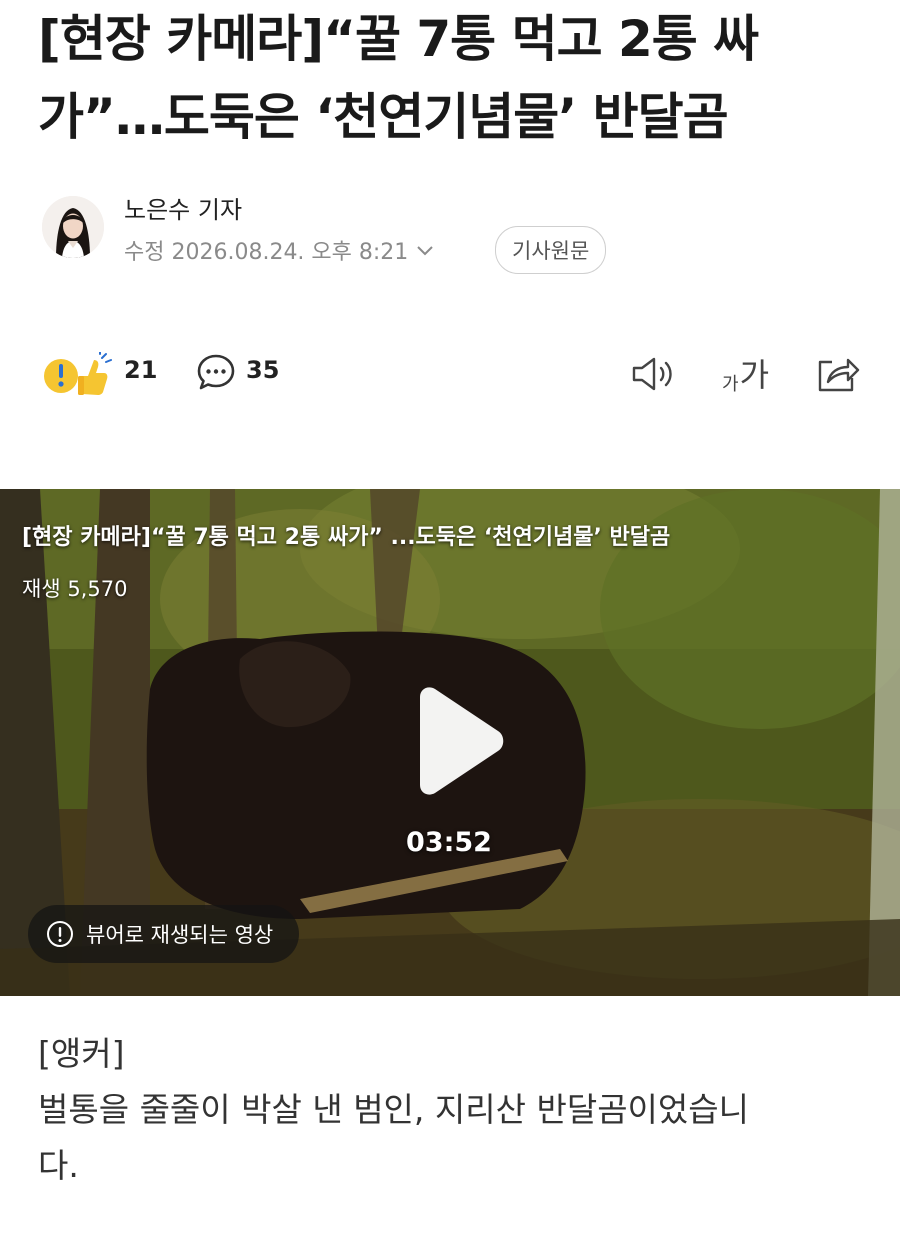  What do you see at coordinates (141, 370) in the screenshot?
I see `reaction-count: 21` at bounding box center [141, 370].